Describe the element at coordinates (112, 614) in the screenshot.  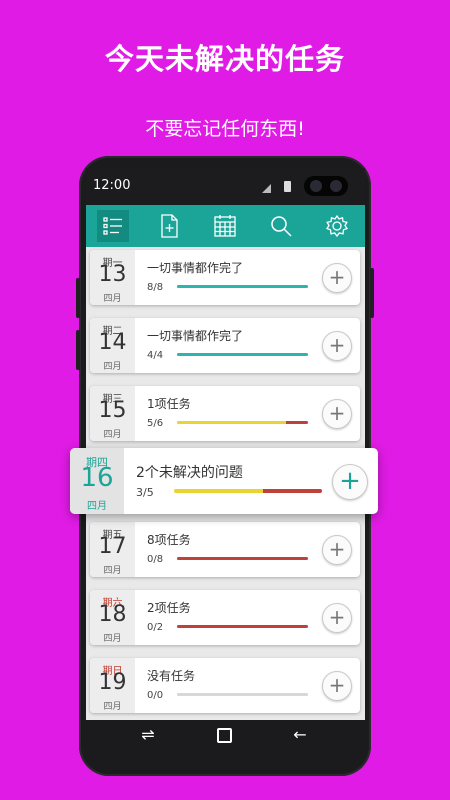
I see `day-number: 18` at that location.